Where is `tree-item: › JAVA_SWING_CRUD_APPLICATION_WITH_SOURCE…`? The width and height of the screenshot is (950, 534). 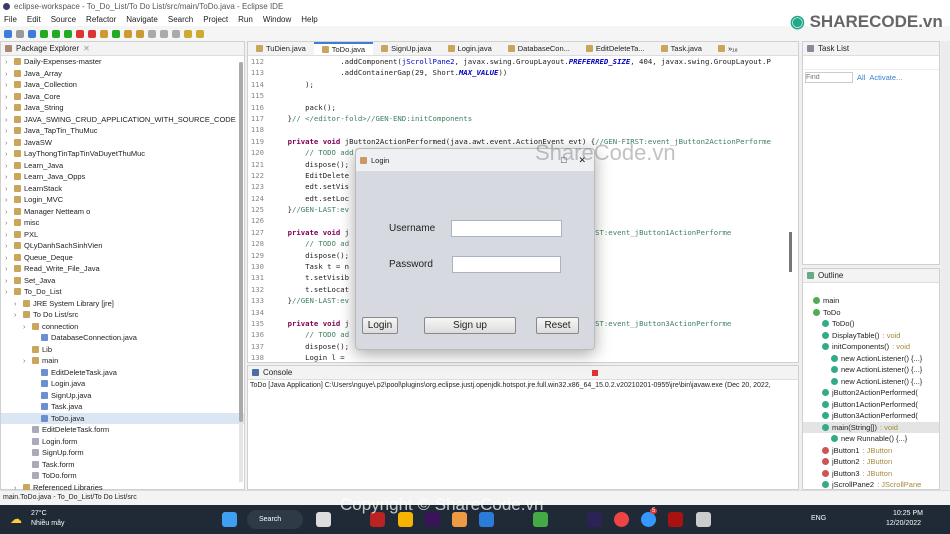 tree-item: › JAVA_SWING_CRUD_APPLICATION_WITH_SOURCE… is located at coordinates (122, 120).